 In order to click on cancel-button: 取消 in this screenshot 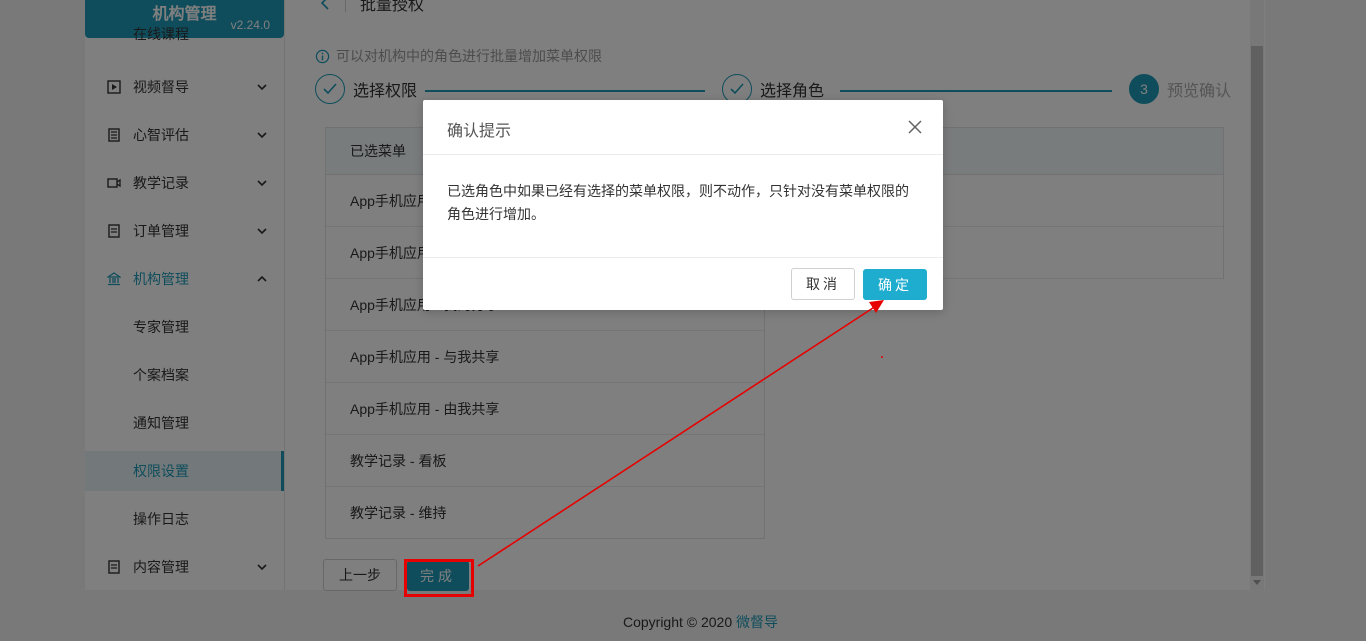, I will do `click(823, 284)`.